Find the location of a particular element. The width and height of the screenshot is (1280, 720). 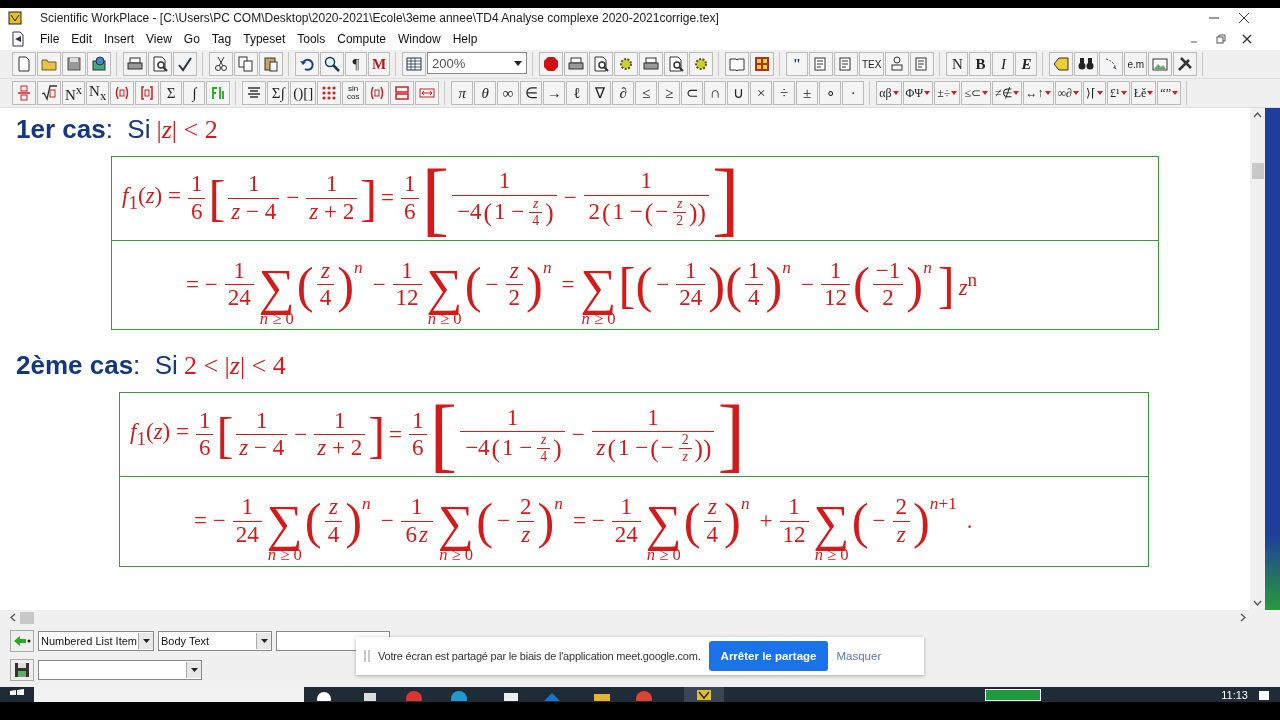

document-icon is located at coordinates (18, 39).